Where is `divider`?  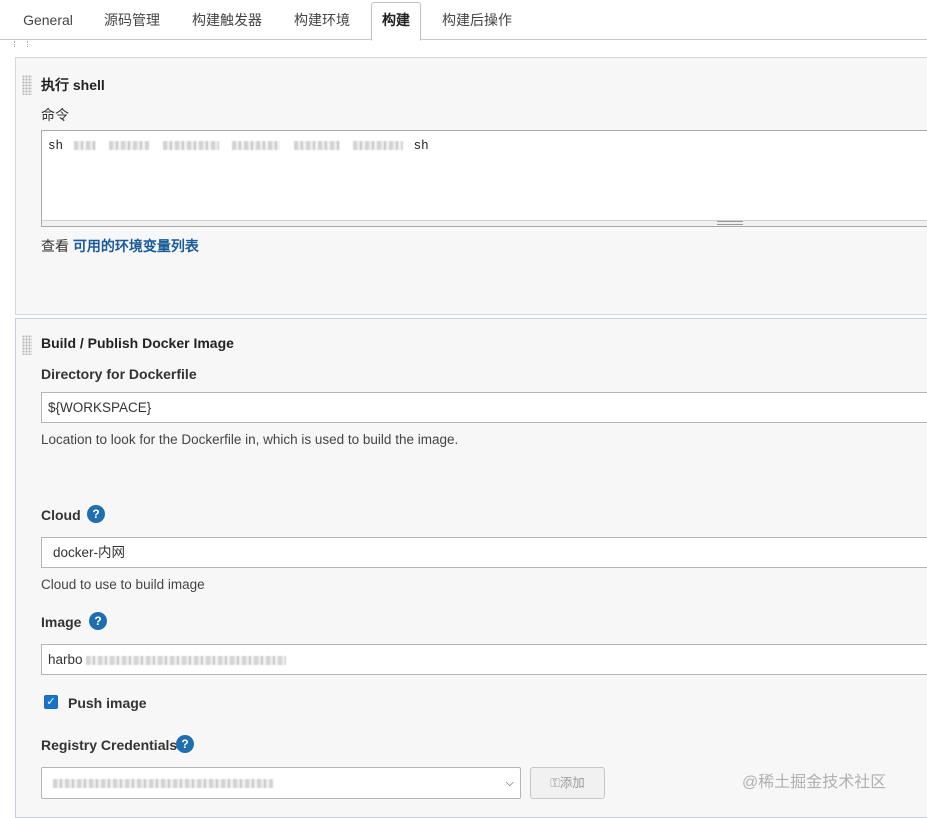 divider is located at coordinates (21, 44).